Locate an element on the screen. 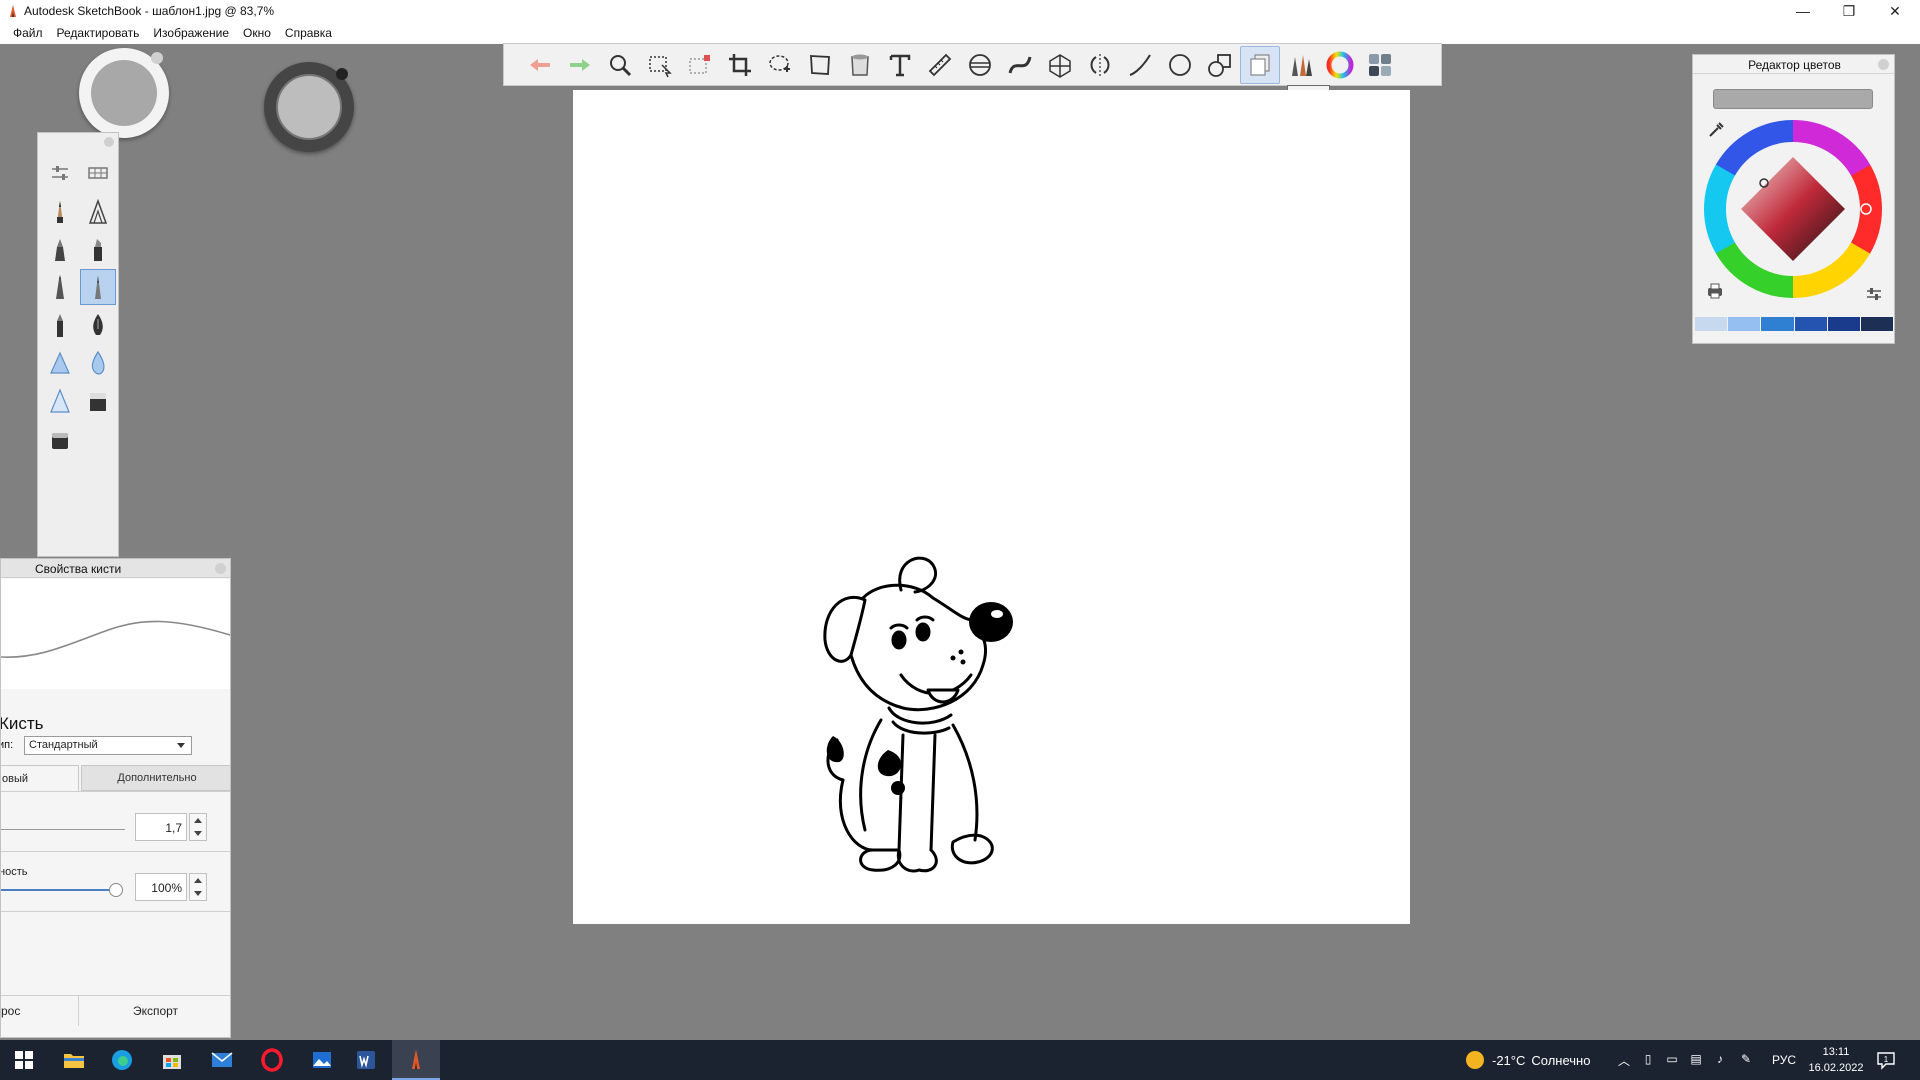  tab-basic: овый is located at coordinates (40, 778).